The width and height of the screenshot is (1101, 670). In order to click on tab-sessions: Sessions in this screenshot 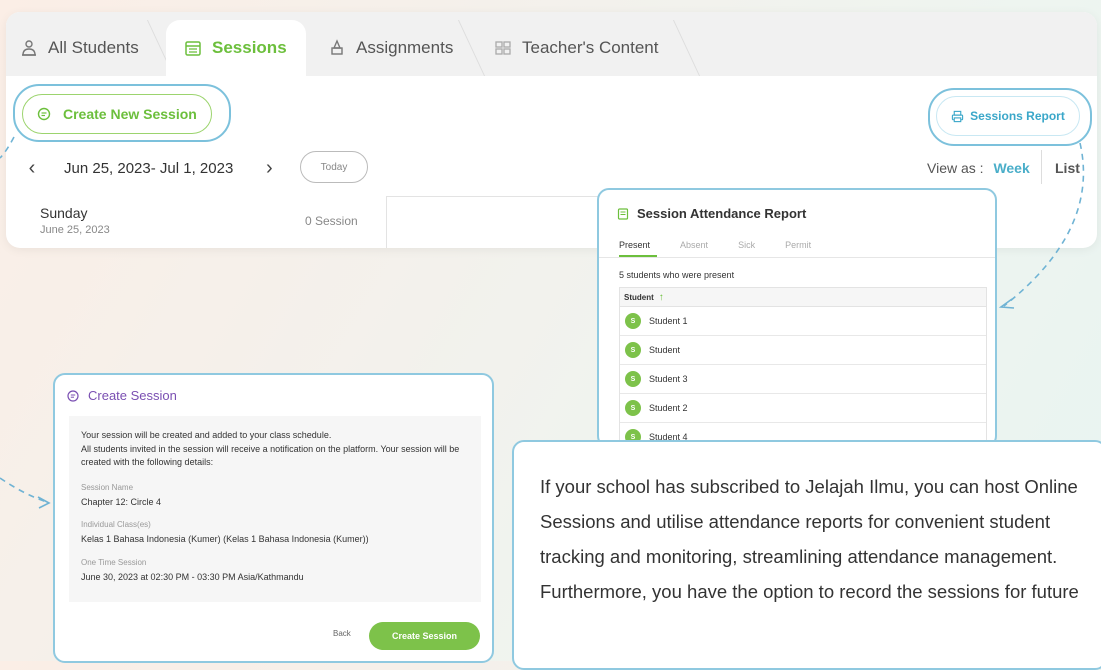, I will do `click(236, 48)`.